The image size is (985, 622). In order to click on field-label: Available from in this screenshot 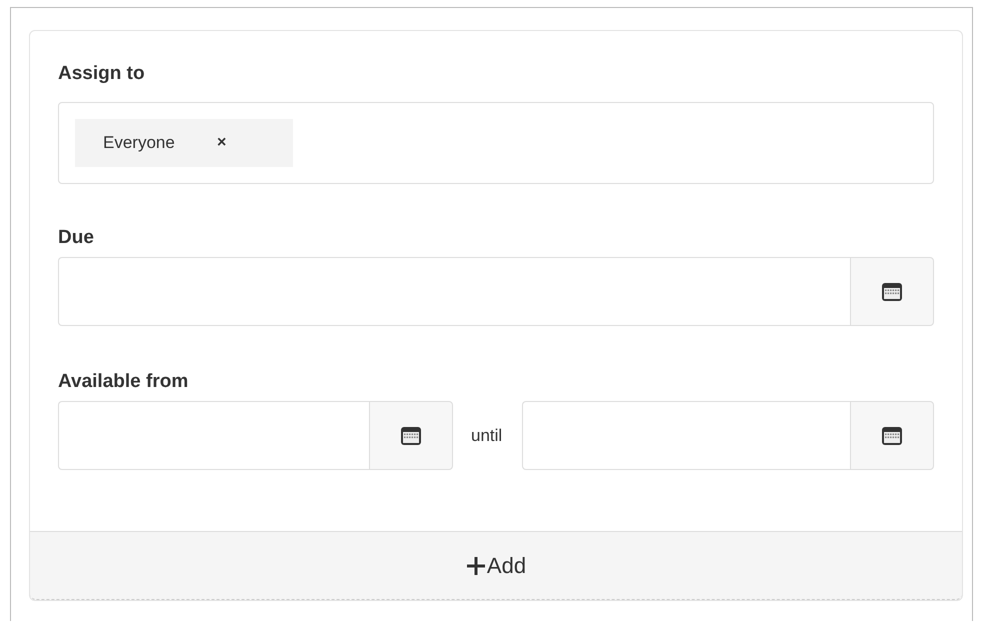, I will do `click(124, 382)`.